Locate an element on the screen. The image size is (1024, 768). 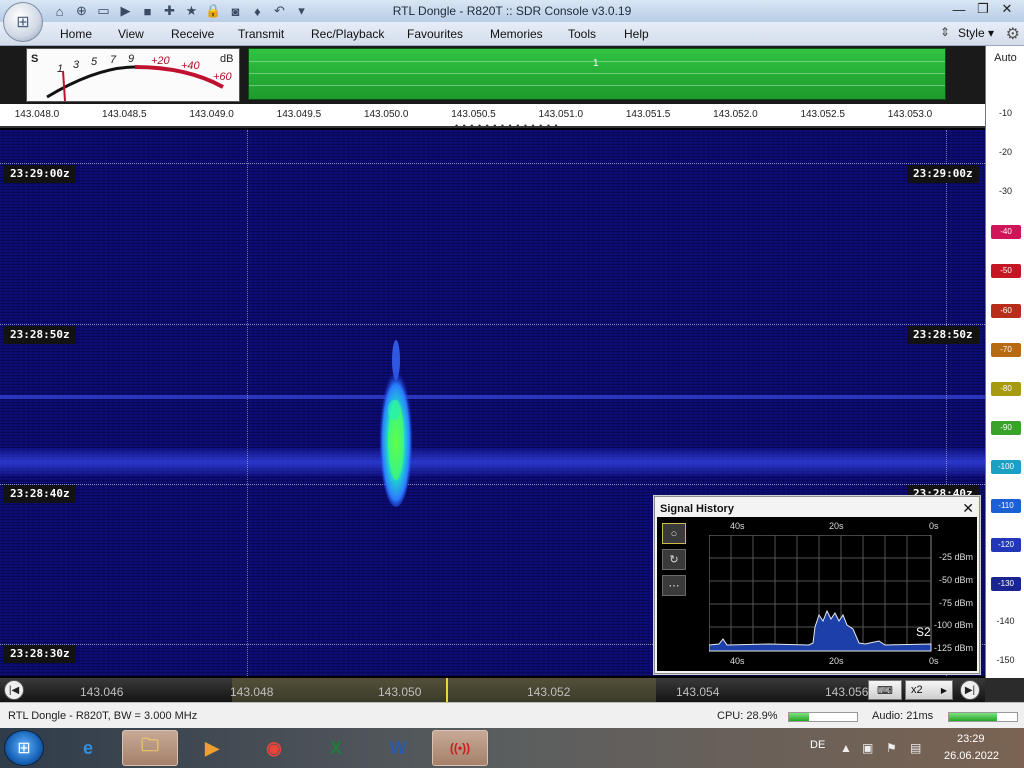
minimize-button: — is located at coordinates (959, 9).